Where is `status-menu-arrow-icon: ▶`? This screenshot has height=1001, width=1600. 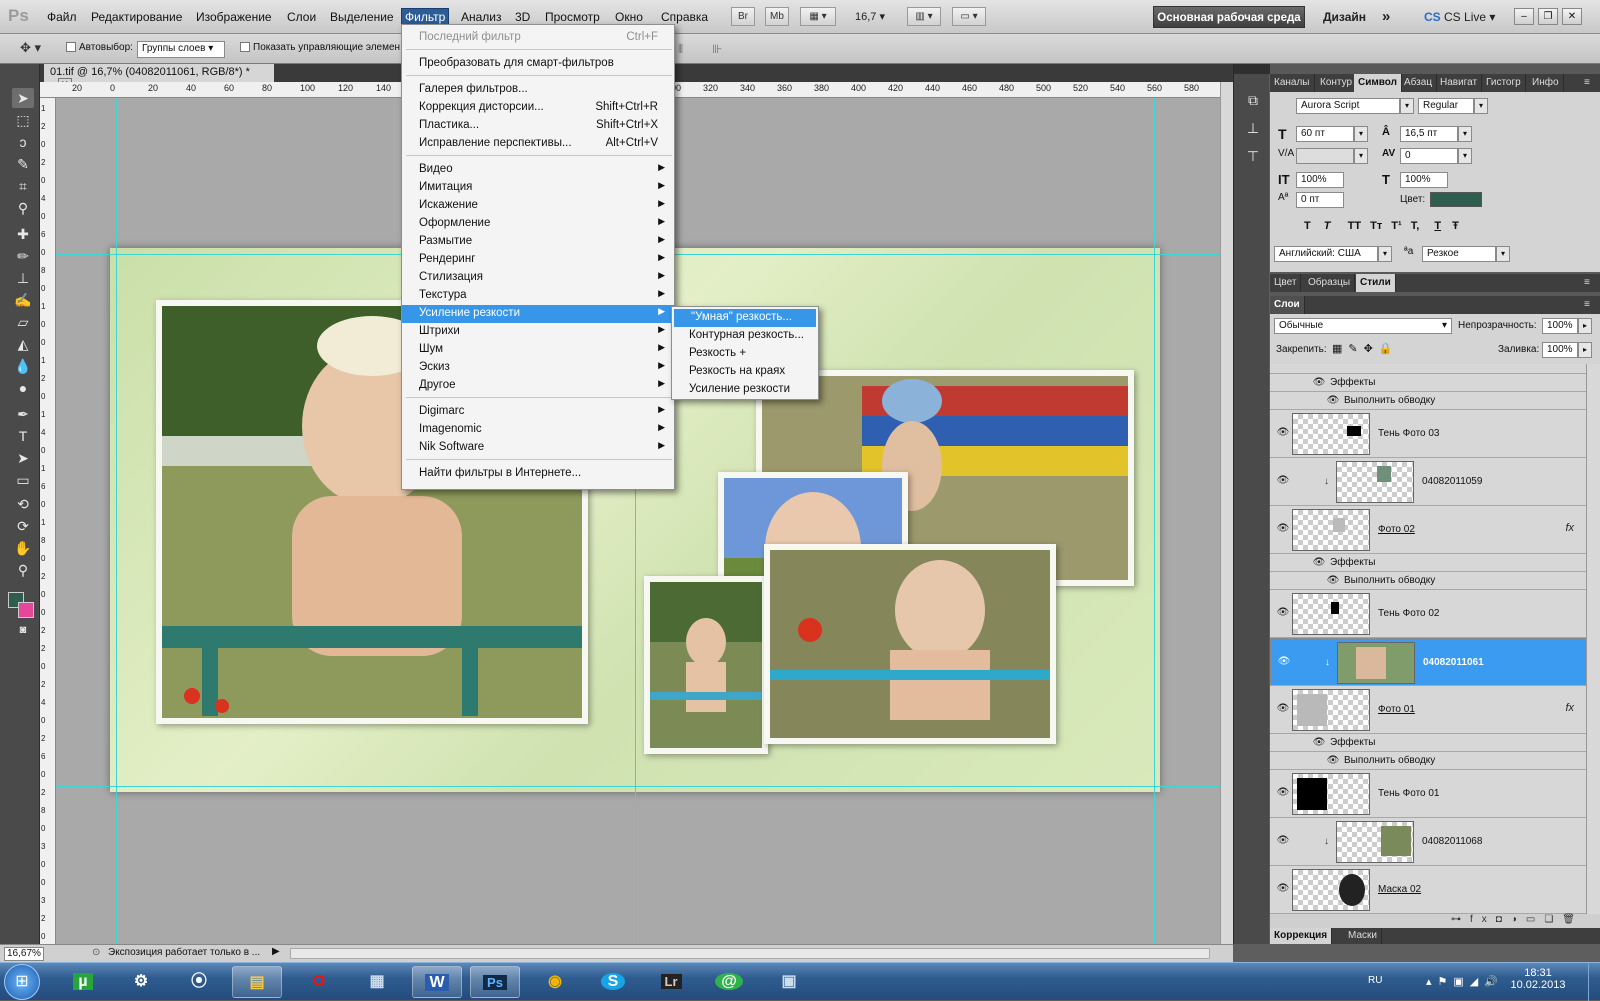 status-menu-arrow-icon: ▶ is located at coordinates (276, 951).